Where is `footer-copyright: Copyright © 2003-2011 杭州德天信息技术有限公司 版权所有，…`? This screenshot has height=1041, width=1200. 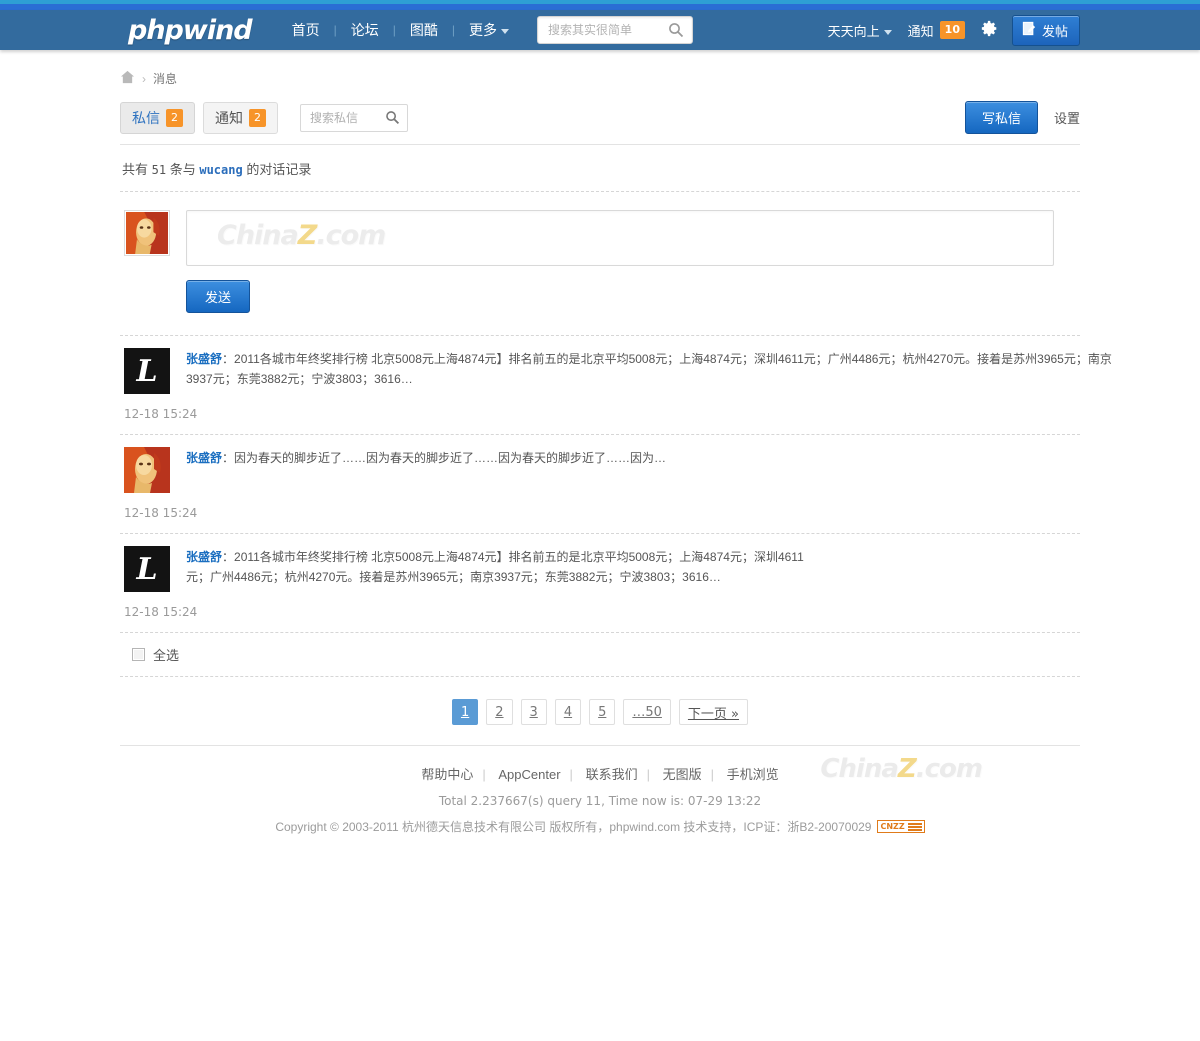 footer-copyright: Copyright © 2003-2011 杭州德天信息技术有限公司 版权所有，… is located at coordinates (573, 827).